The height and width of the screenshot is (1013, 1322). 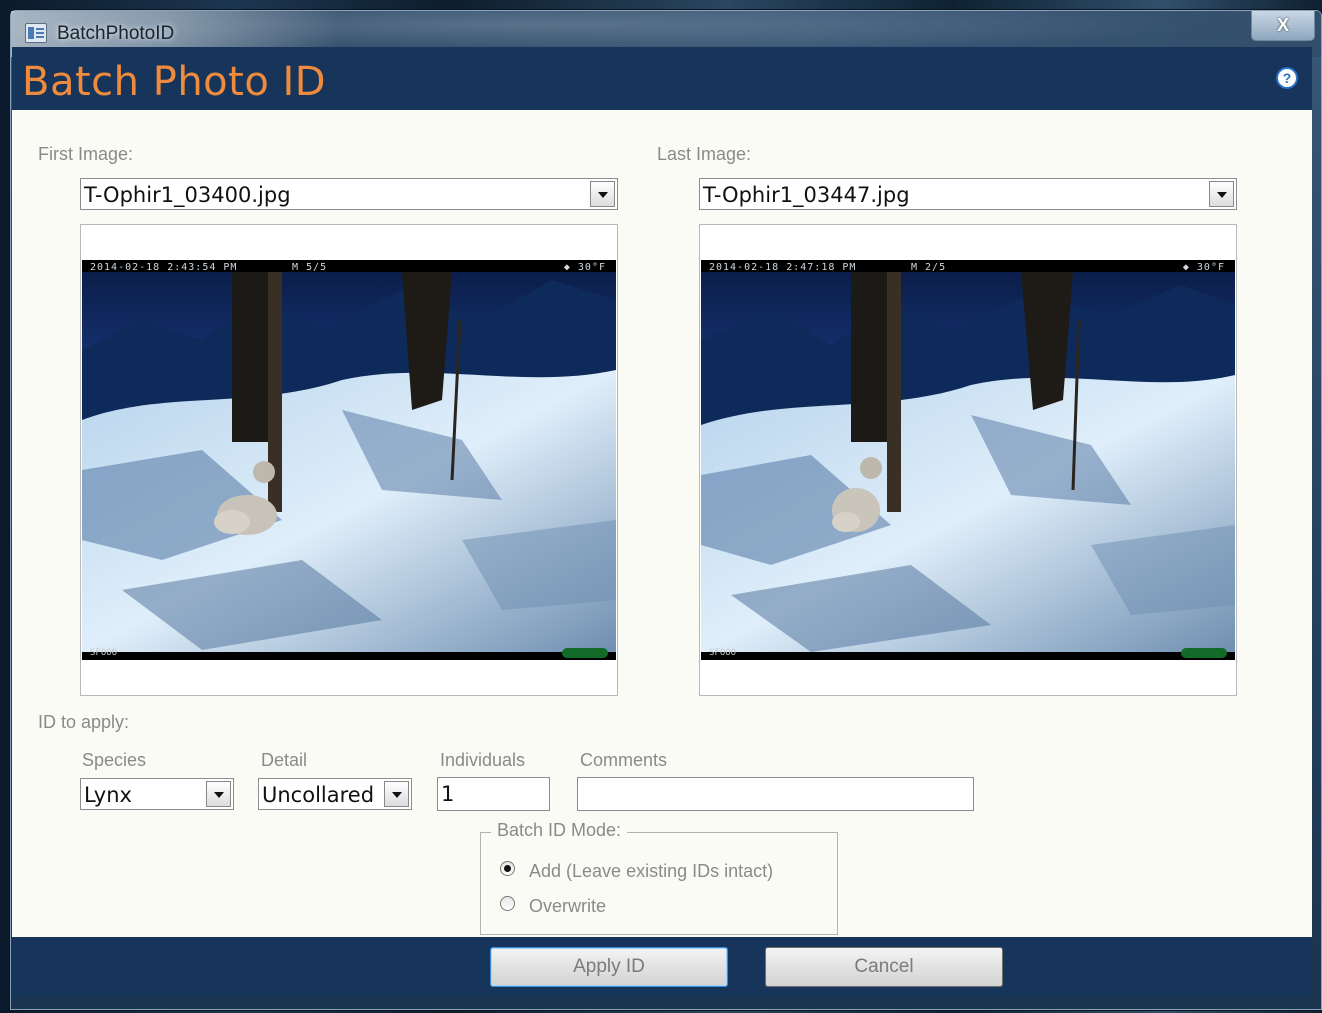 I want to click on comments-input, so click(x=775, y=794).